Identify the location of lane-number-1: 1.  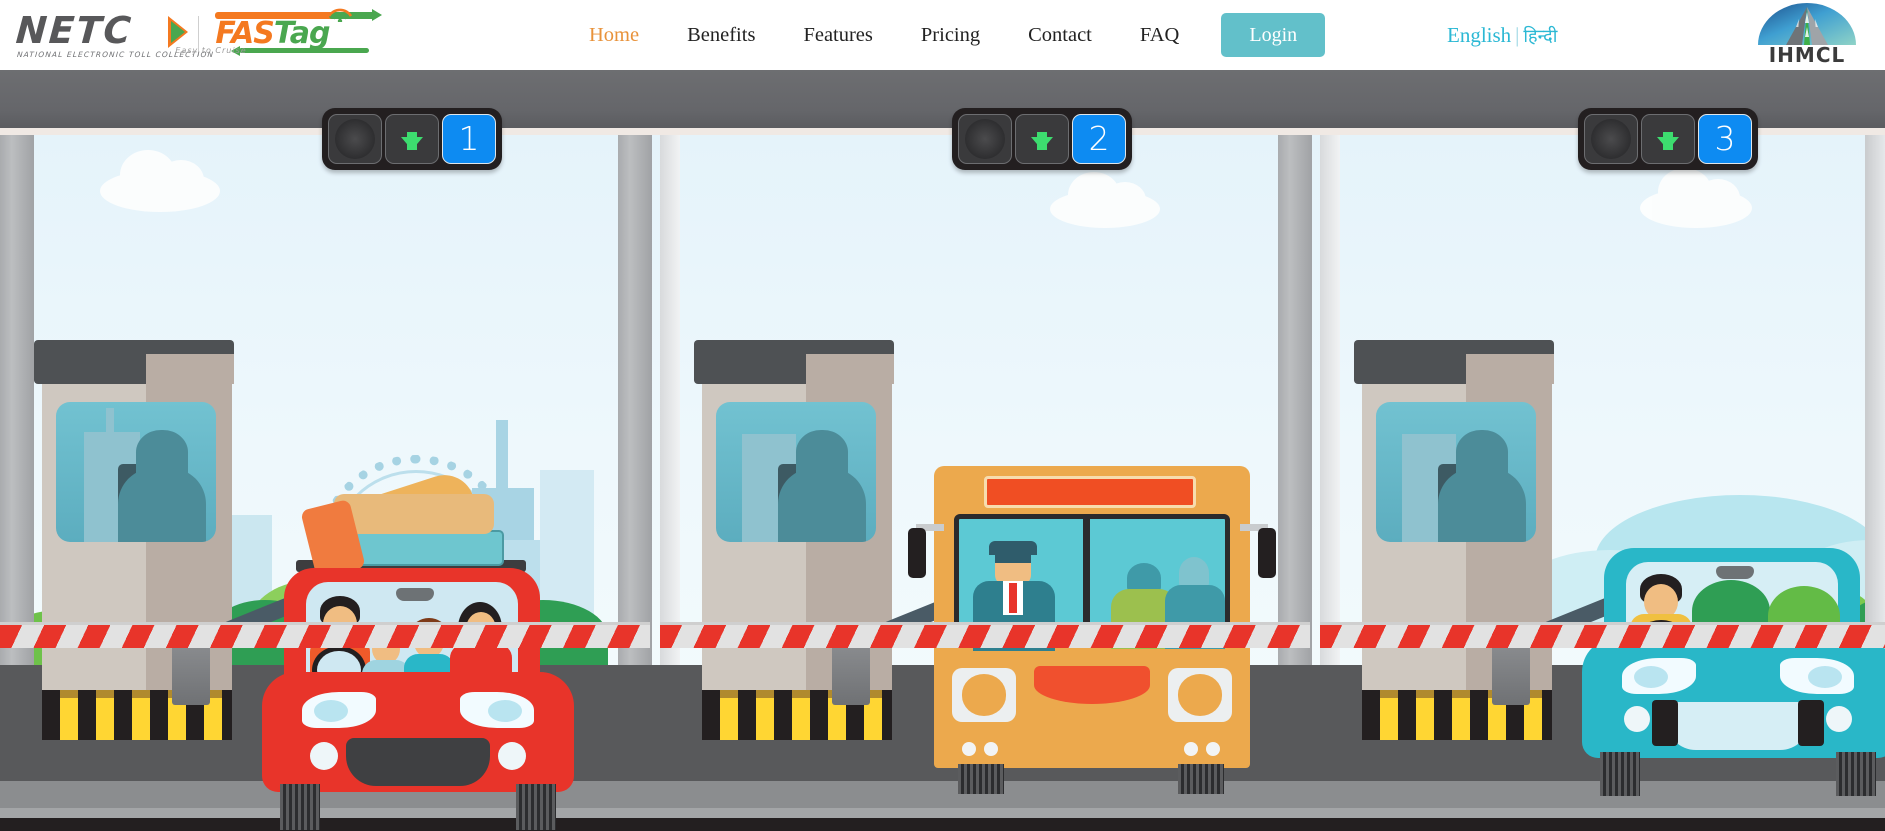
(469, 139).